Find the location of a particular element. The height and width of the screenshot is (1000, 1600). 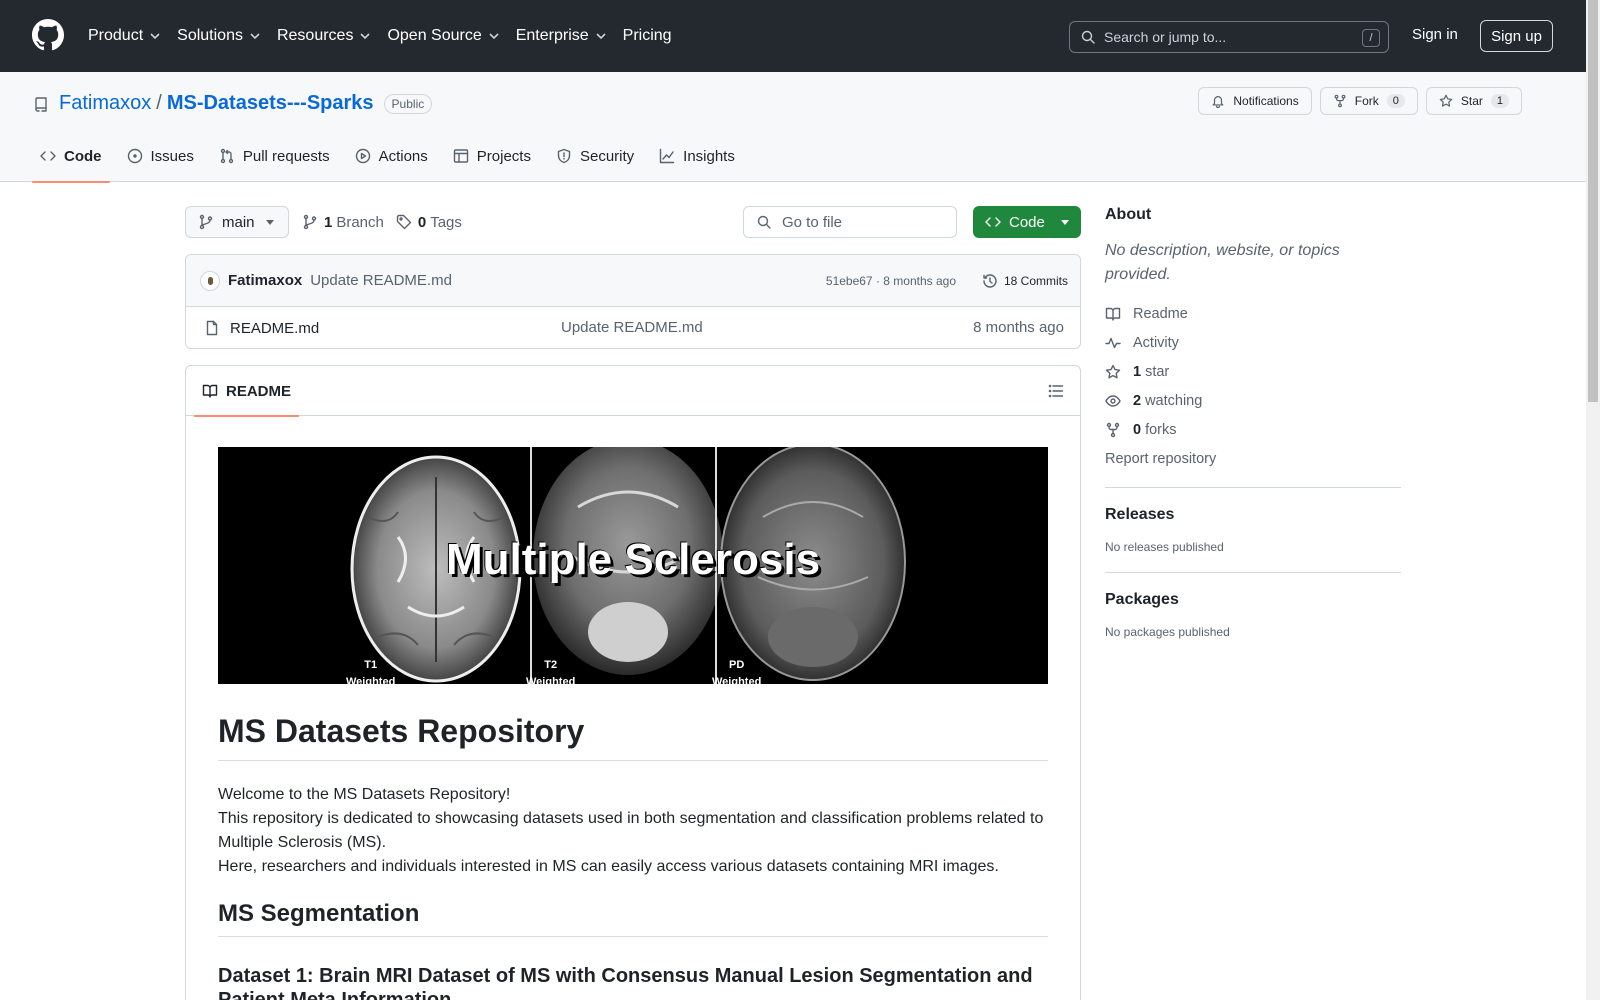

commits-link: 18 Commits is located at coordinates (1025, 281).